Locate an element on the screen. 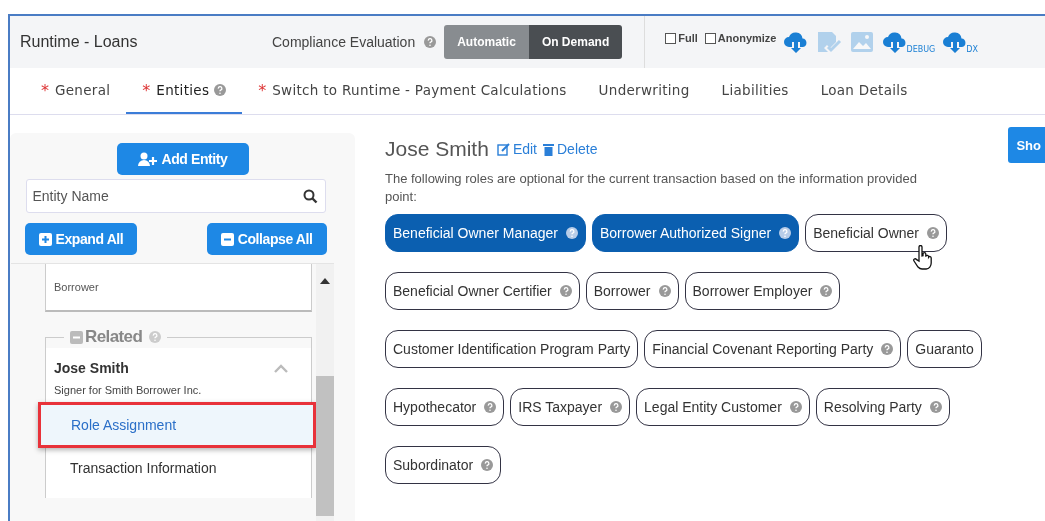  tab: General is located at coordinates (83, 90).